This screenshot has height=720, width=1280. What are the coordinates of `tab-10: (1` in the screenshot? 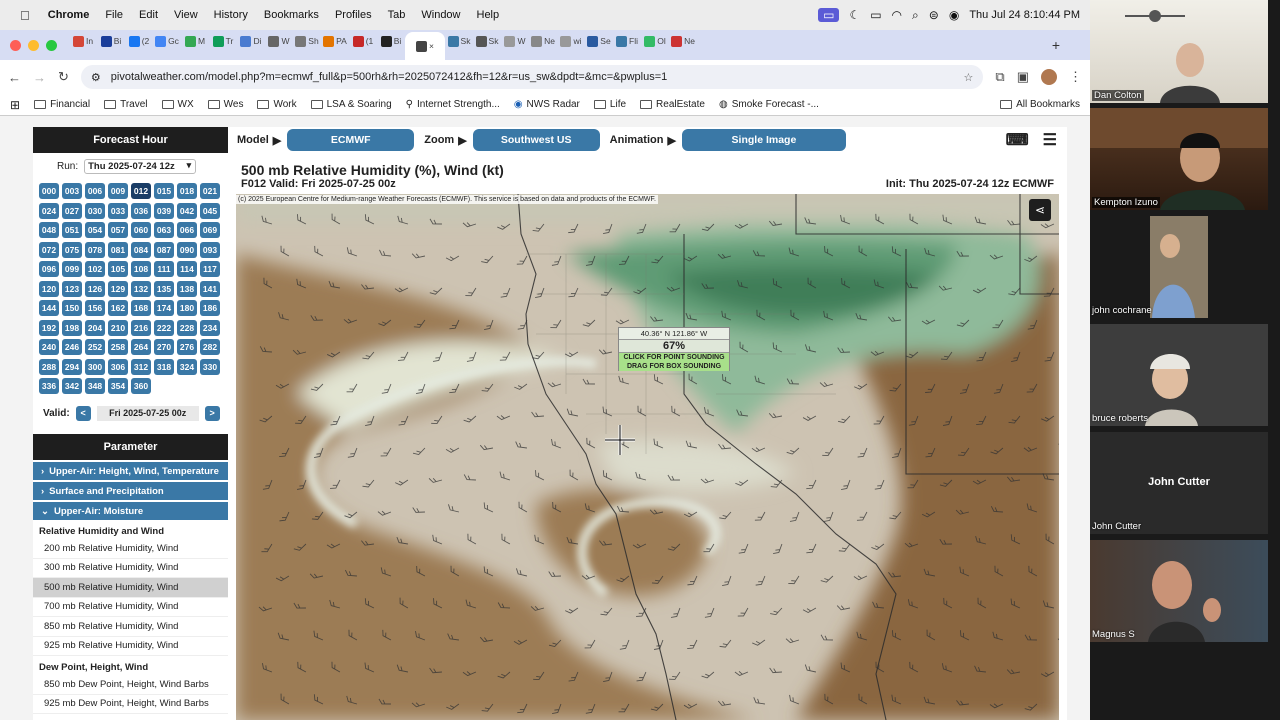 It's located at (363, 41).